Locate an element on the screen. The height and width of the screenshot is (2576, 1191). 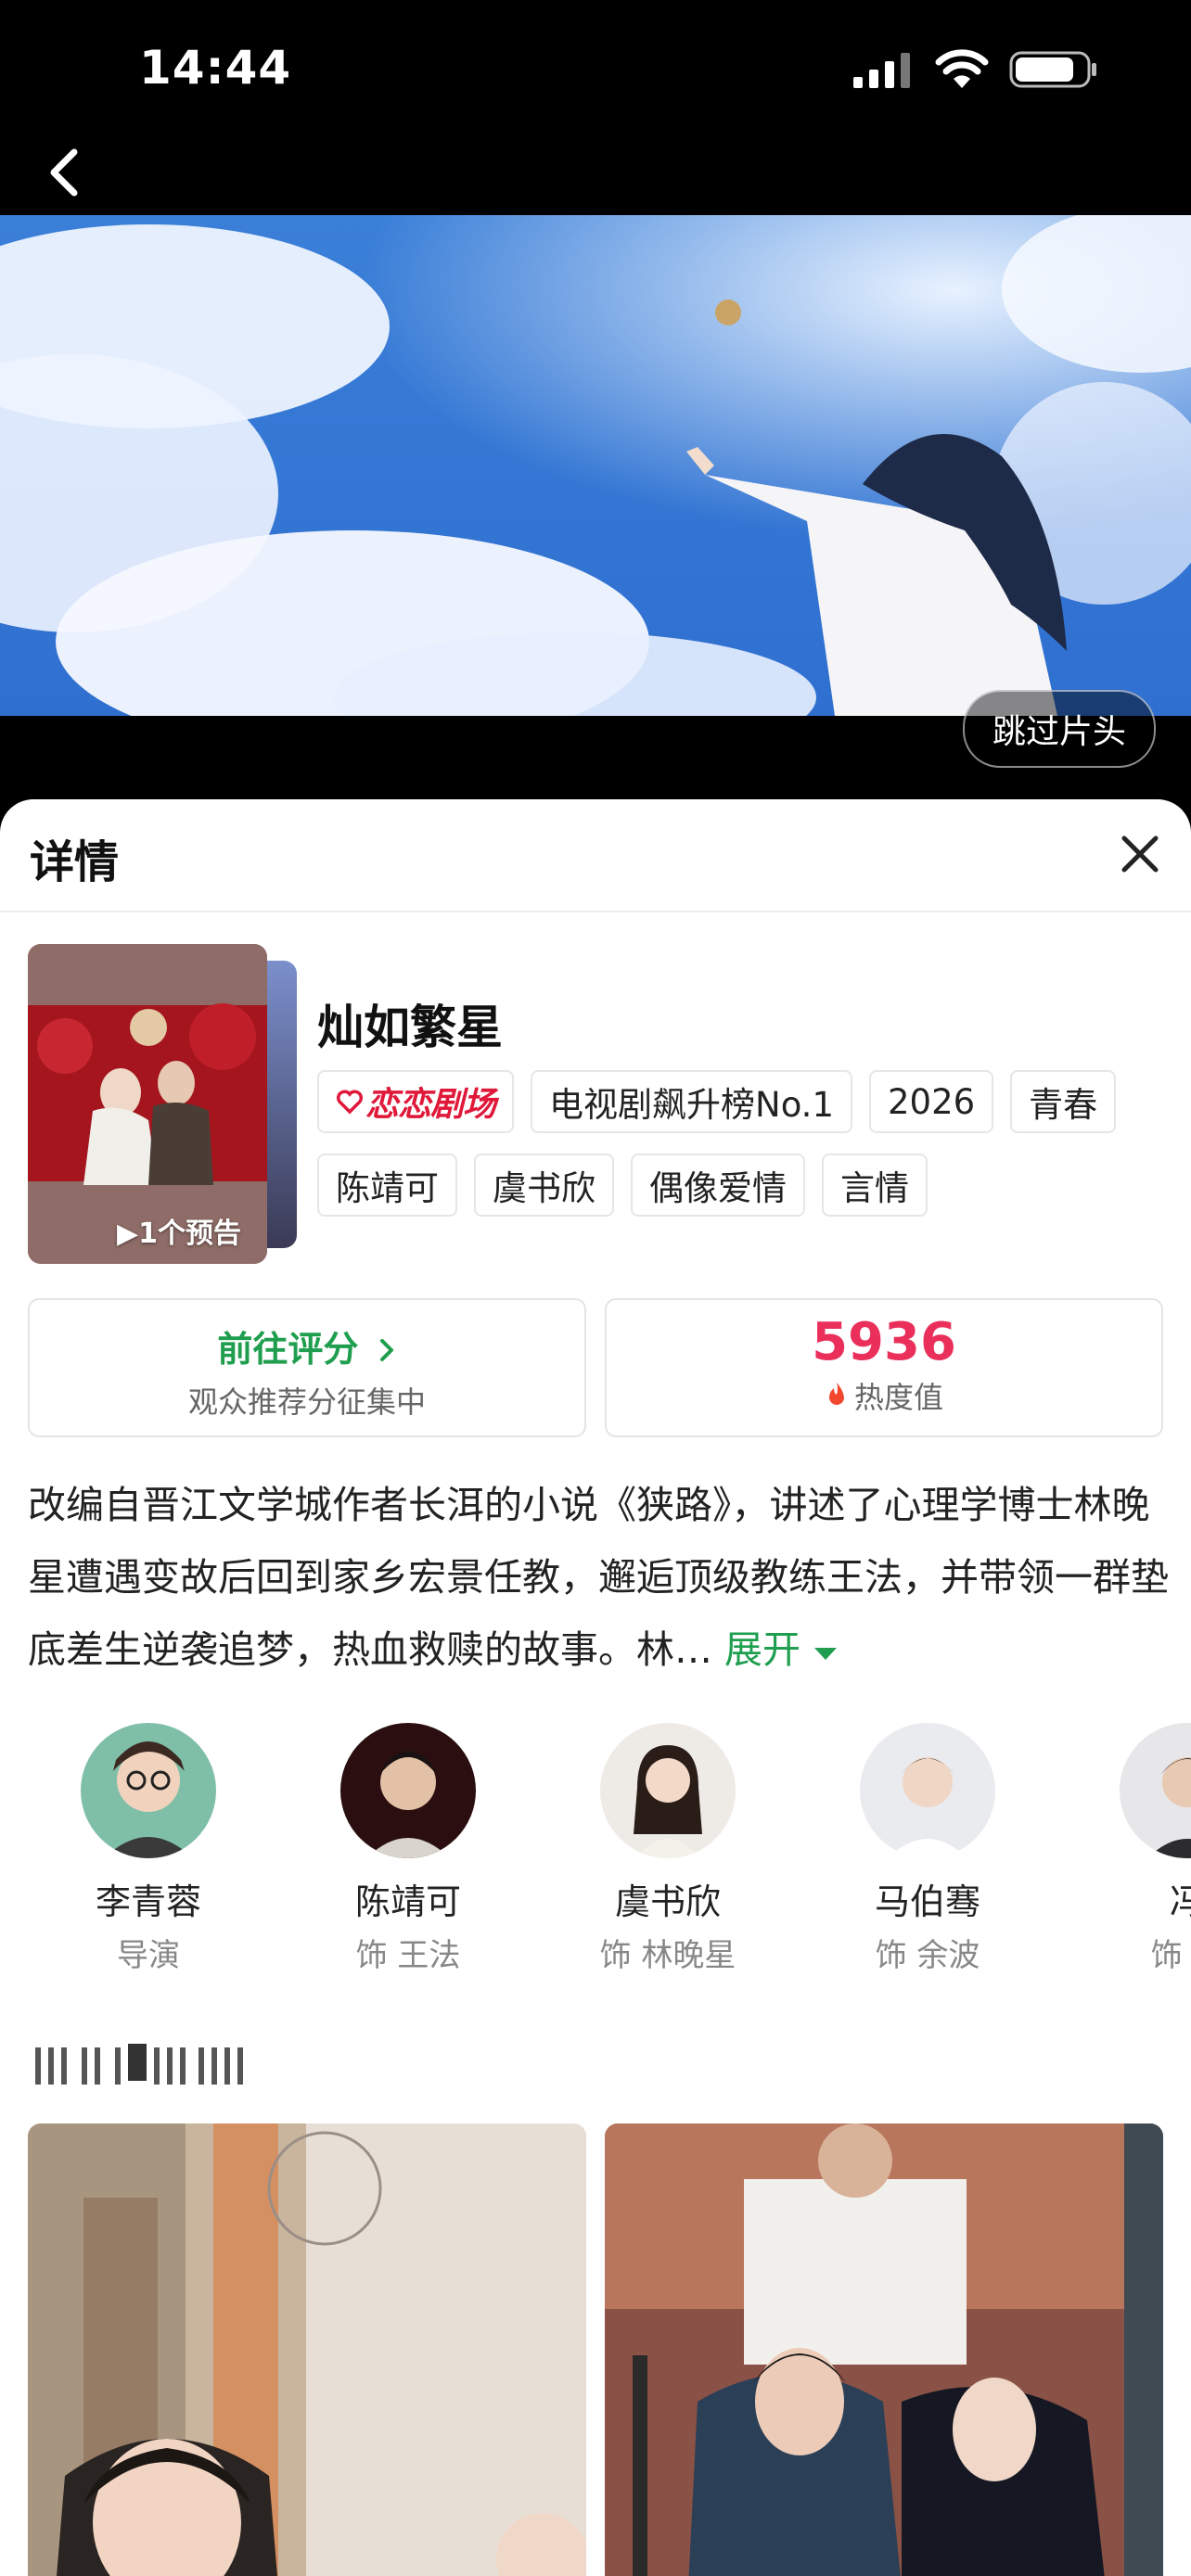
poster-image: ▶1个预告 is located at coordinates (147, 1104).